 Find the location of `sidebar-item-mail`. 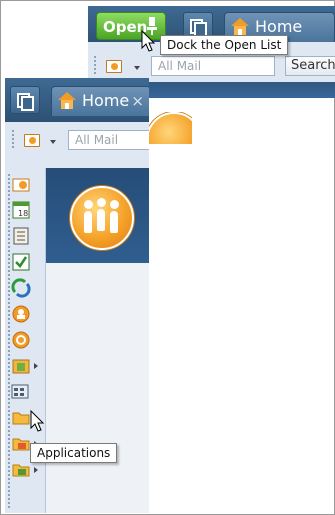

sidebar-item-mail is located at coordinates (21, 184).